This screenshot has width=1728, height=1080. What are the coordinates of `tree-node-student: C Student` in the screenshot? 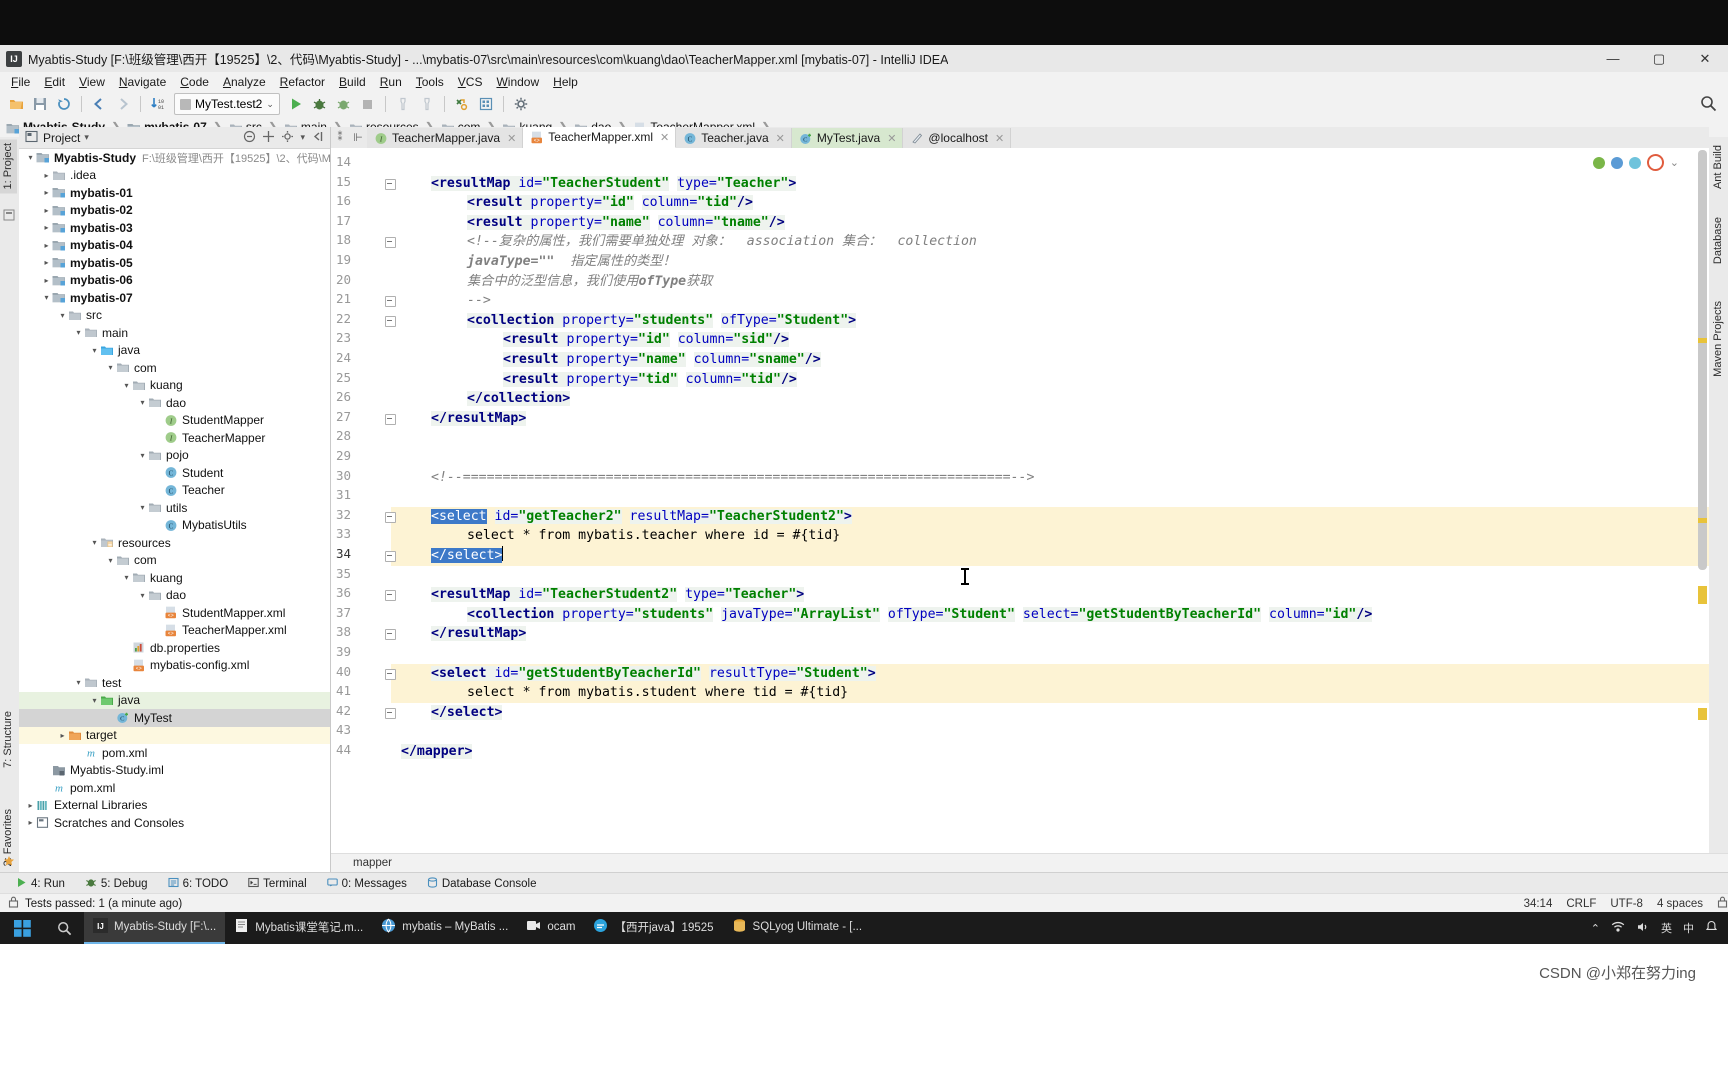 It's located at (174, 473).